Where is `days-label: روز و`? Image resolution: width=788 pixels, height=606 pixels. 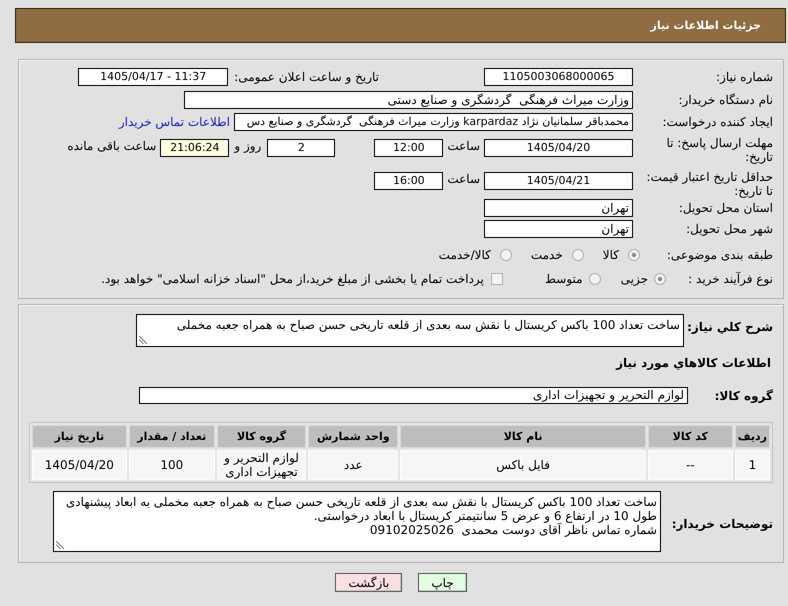
days-label: روز و is located at coordinates (248, 146).